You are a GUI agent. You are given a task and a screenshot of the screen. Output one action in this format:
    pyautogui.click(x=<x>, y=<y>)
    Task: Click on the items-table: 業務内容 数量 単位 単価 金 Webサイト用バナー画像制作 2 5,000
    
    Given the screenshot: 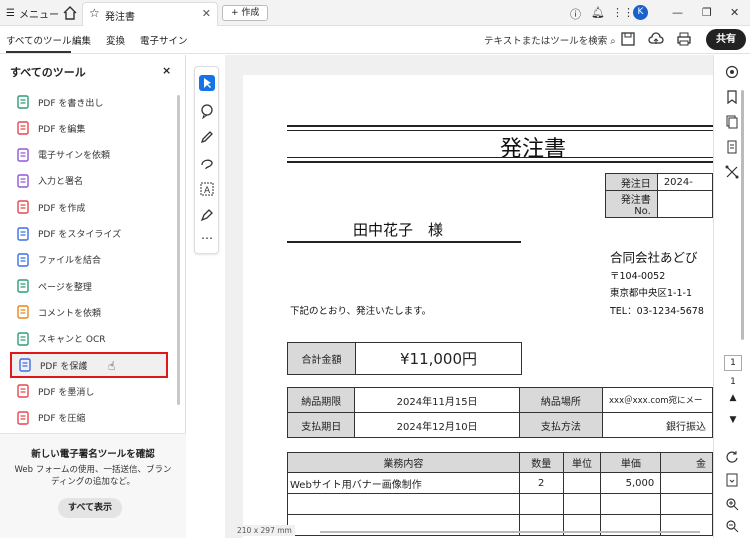 What is the action you would take?
    pyautogui.click(x=500, y=494)
    